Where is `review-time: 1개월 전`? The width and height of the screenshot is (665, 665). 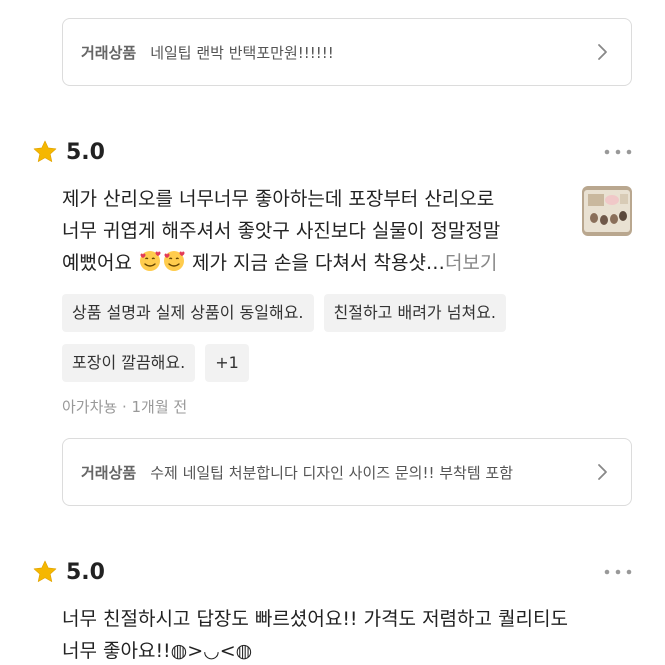
review-time: 1개월 전 is located at coordinates (159, 407).